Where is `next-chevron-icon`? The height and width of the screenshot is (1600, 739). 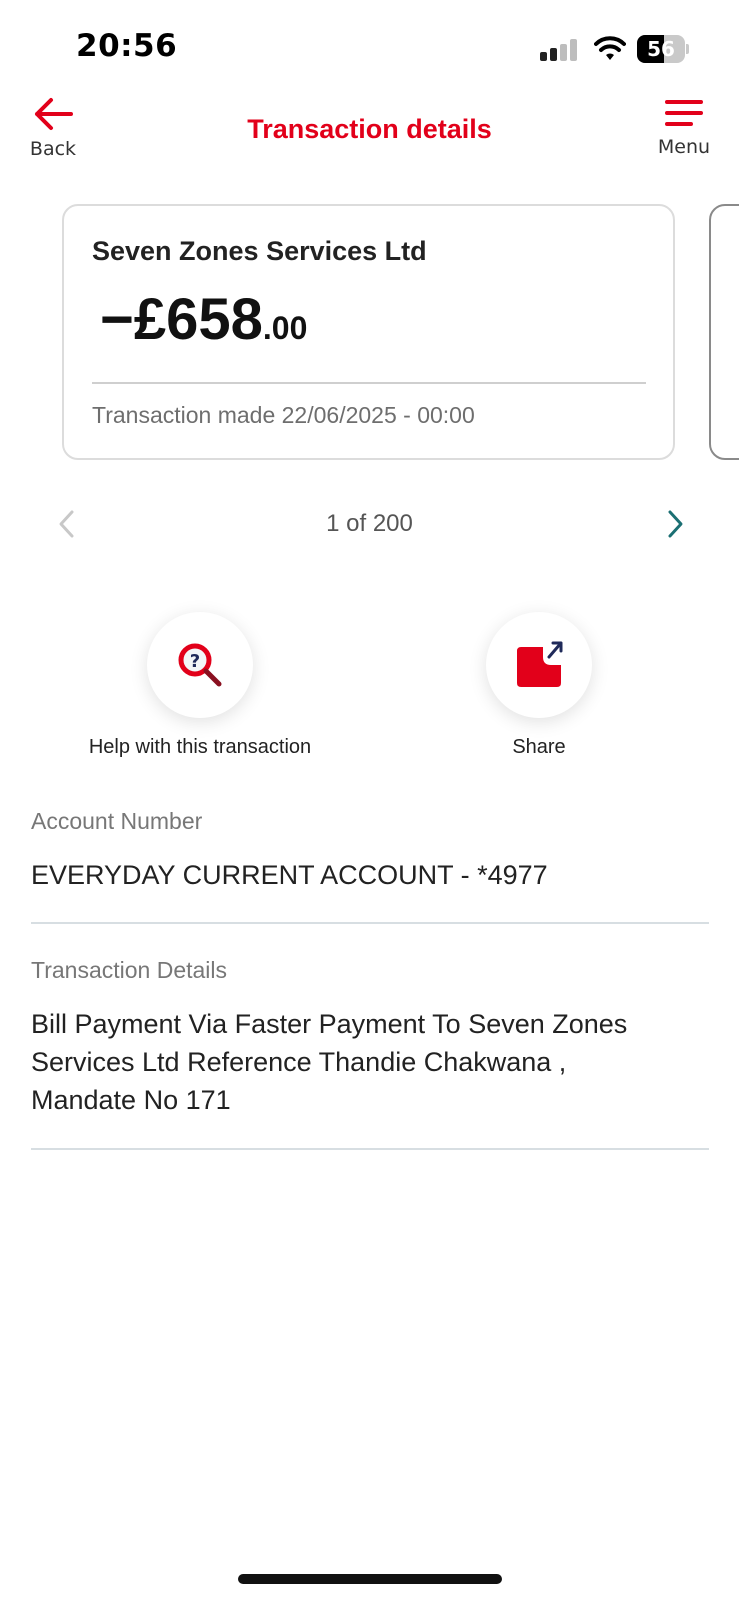 next-chevron-icon is located at coordinates (675, 524).